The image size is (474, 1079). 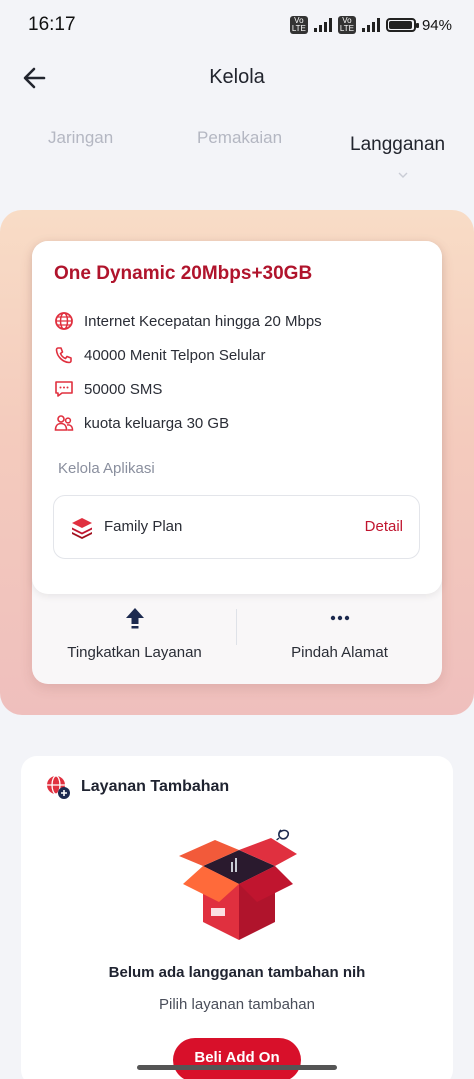 I want to click on move-address-label: Pindah Alamat, so click(x=339, y=652).